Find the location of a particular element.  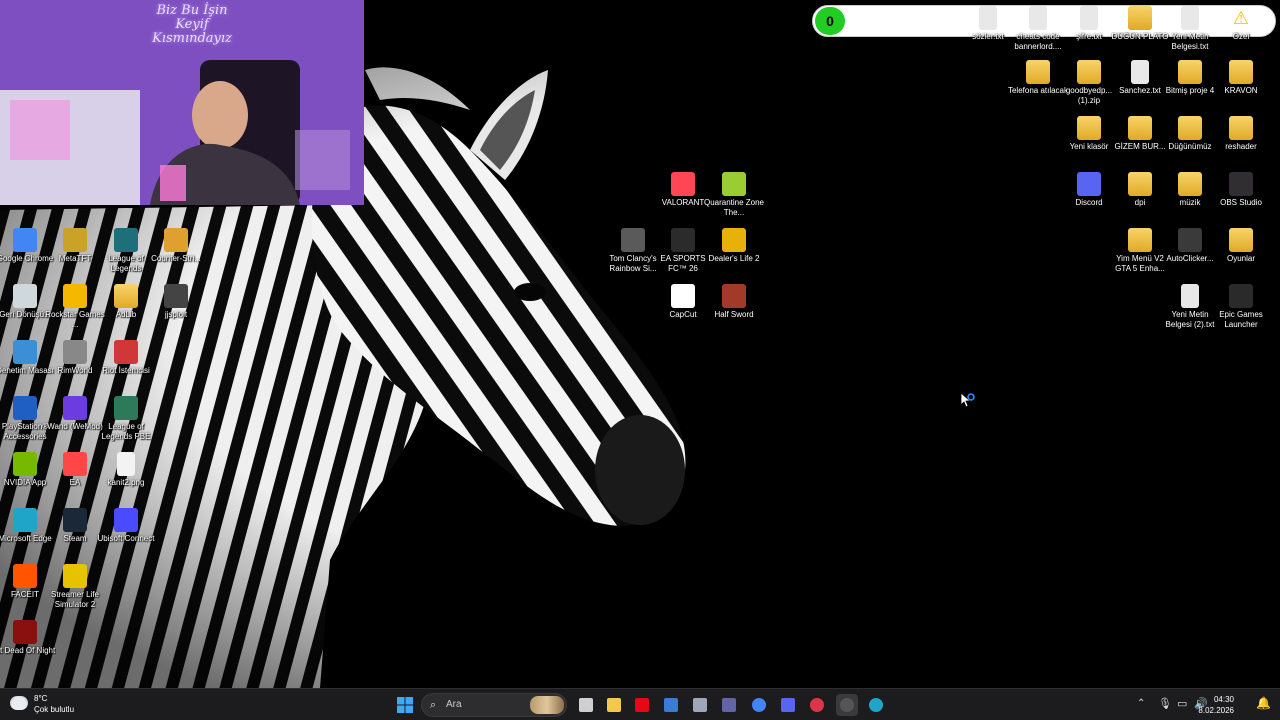

counter-badge: 0 is located at coordinates (830, 21).